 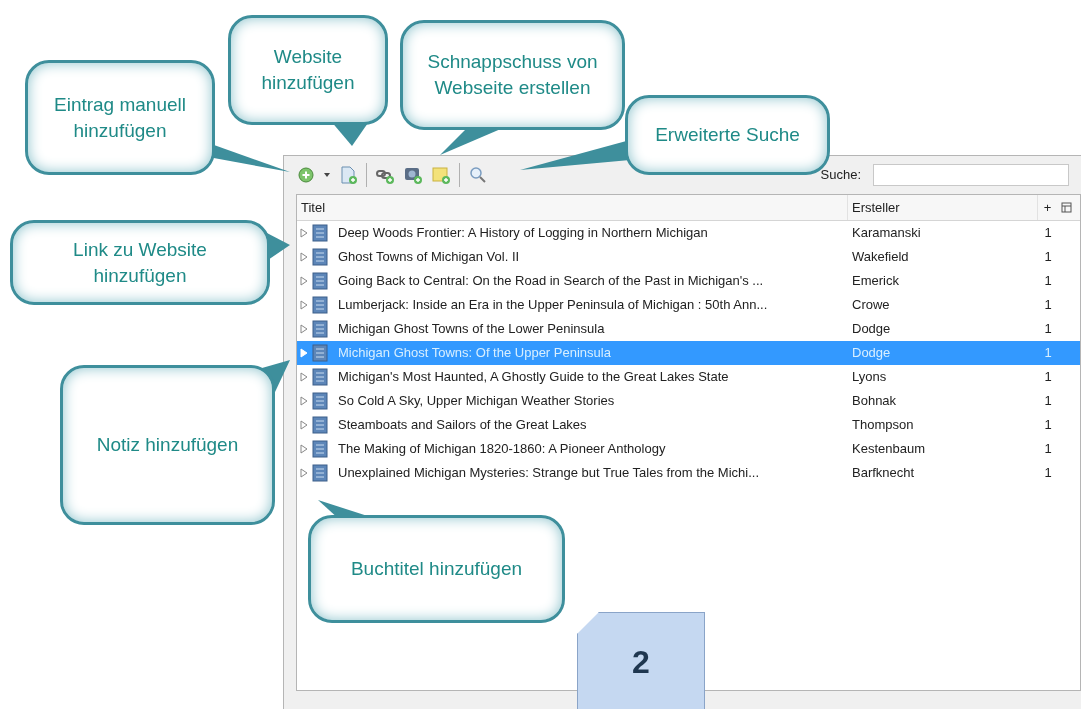 What do you see at coordinates (471, 329) in the screenshot?
I see `title-cell-text: Michigan Ghost Towns of the Lower Peninsula` at bounding box center [471, 329].